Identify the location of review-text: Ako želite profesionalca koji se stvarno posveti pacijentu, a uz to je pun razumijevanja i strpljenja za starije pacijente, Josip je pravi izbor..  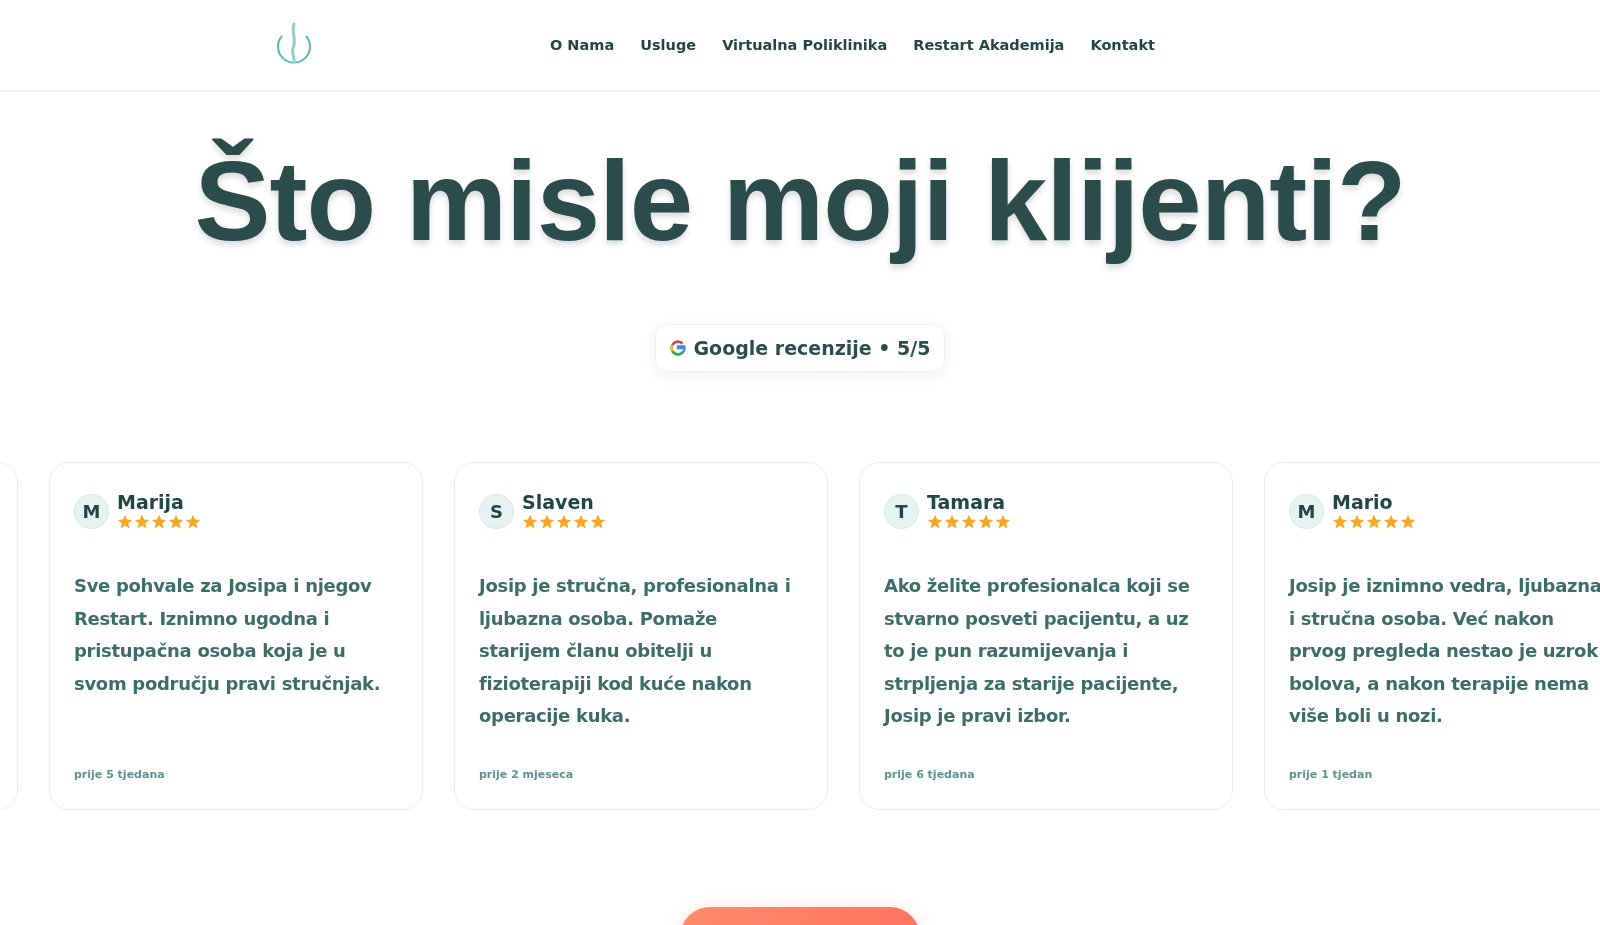
(1037, 651).